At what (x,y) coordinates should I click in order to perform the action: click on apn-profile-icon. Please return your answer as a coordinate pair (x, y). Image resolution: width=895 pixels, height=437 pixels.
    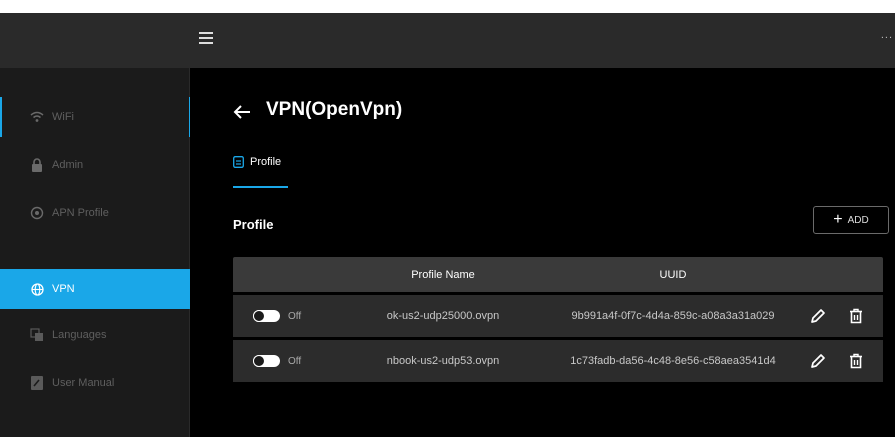
    Looking at the image, I should click on (37, 213).